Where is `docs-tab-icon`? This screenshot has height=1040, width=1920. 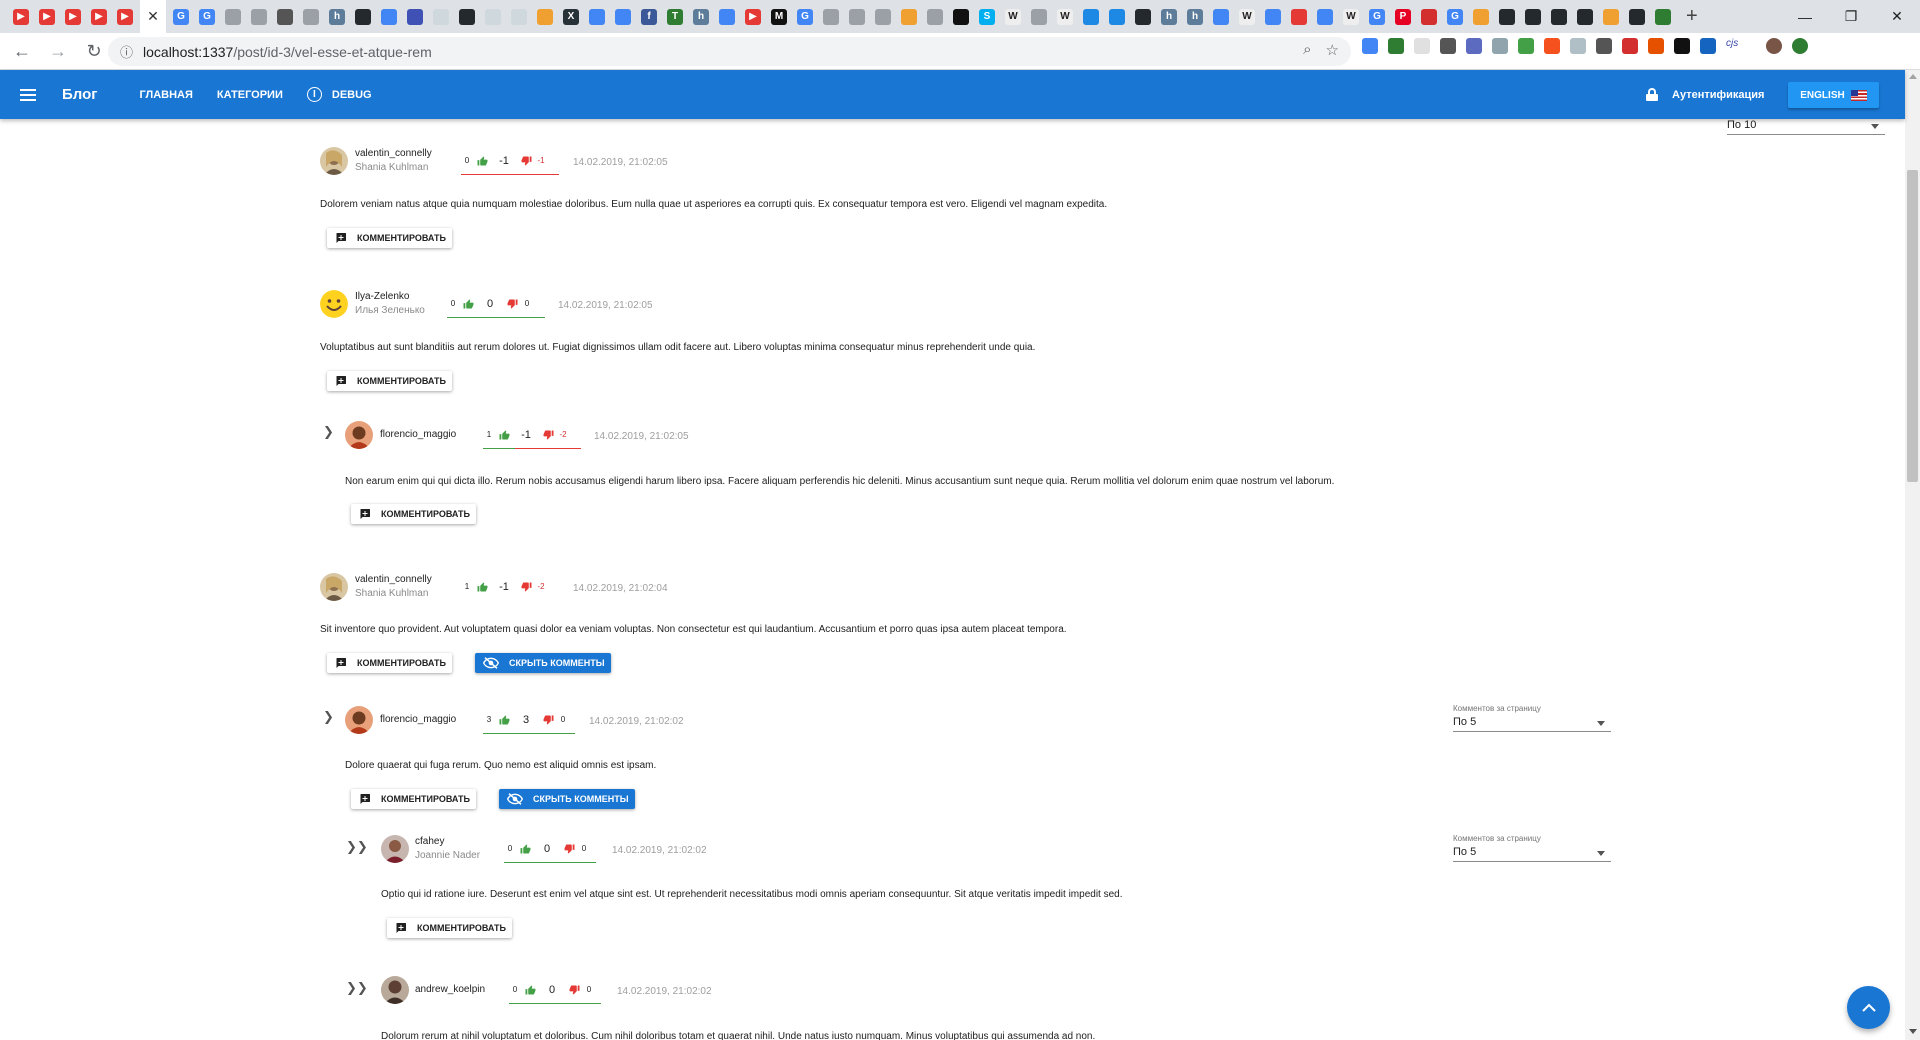
docs-tab-icon is located at coordinates (597, 16).